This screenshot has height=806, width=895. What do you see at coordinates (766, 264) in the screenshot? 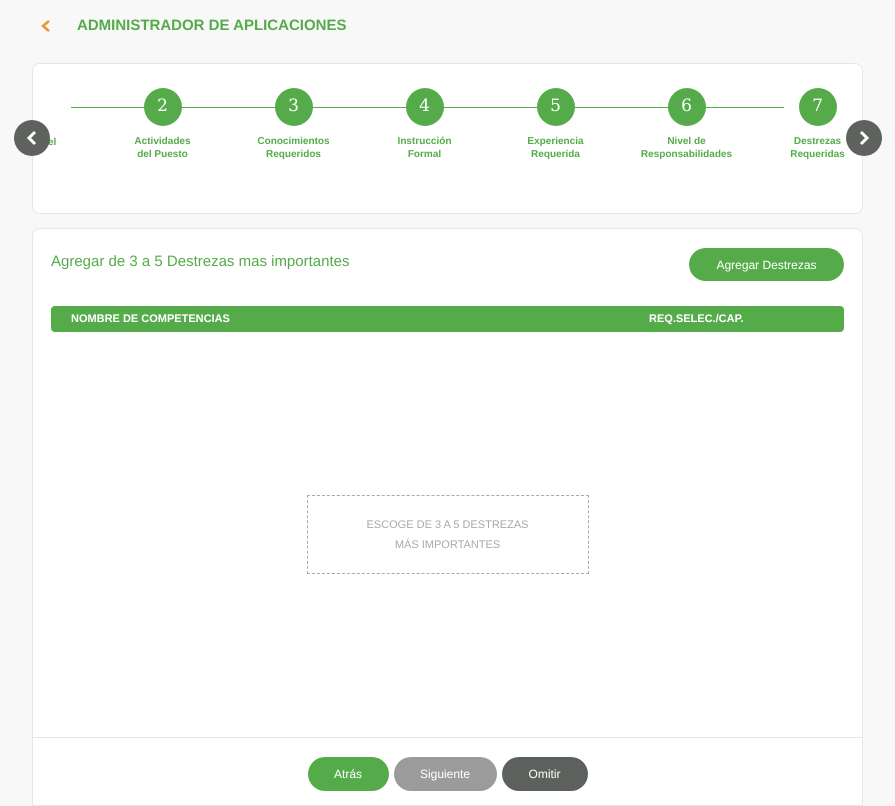
I see `add-skills-button: Agregar Destrezas` at bounding box center [766, 264].